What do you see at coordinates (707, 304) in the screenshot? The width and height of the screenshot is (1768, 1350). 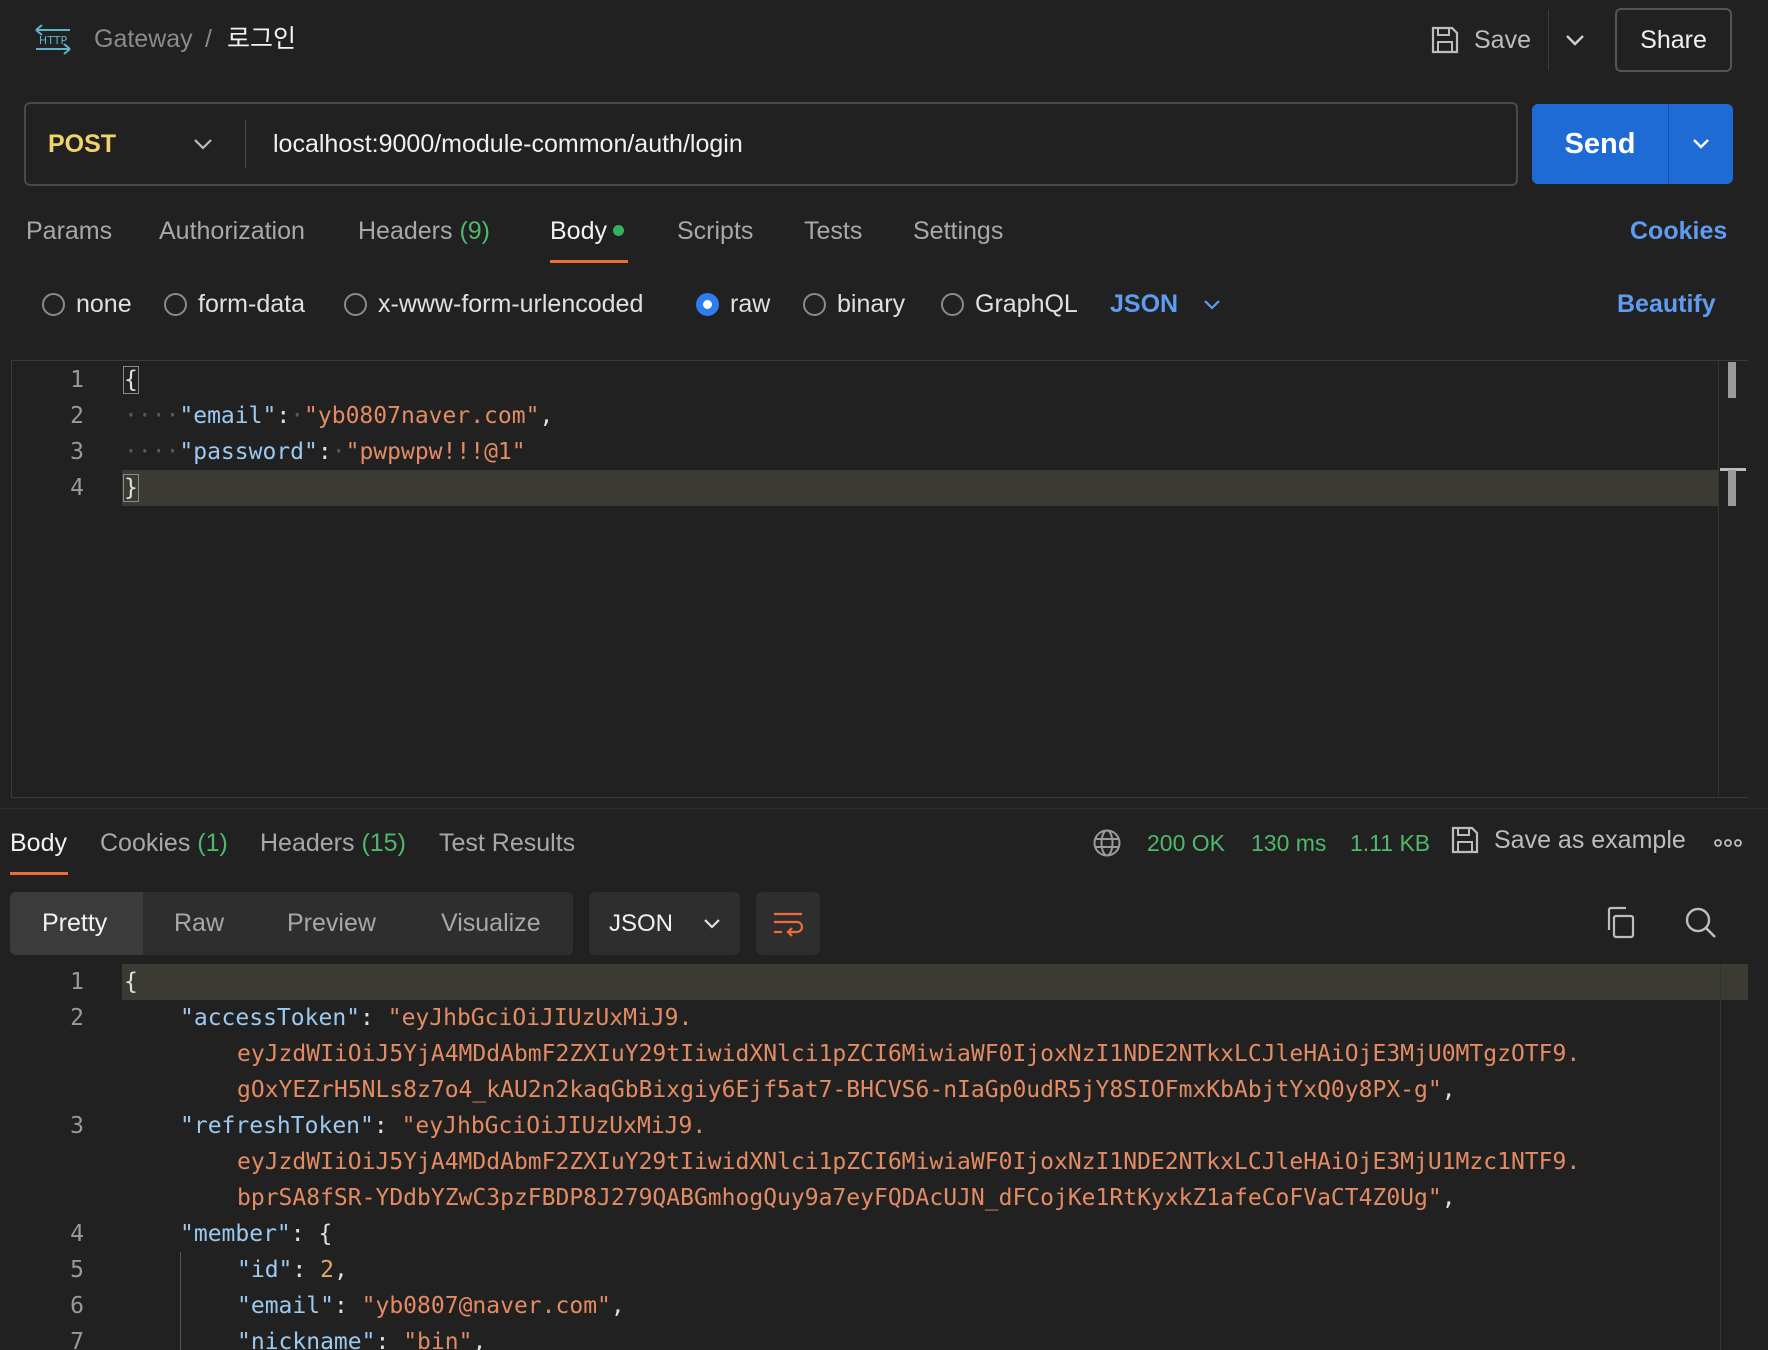 I see `radio-circle-selected` at bounding box center [707, 304].